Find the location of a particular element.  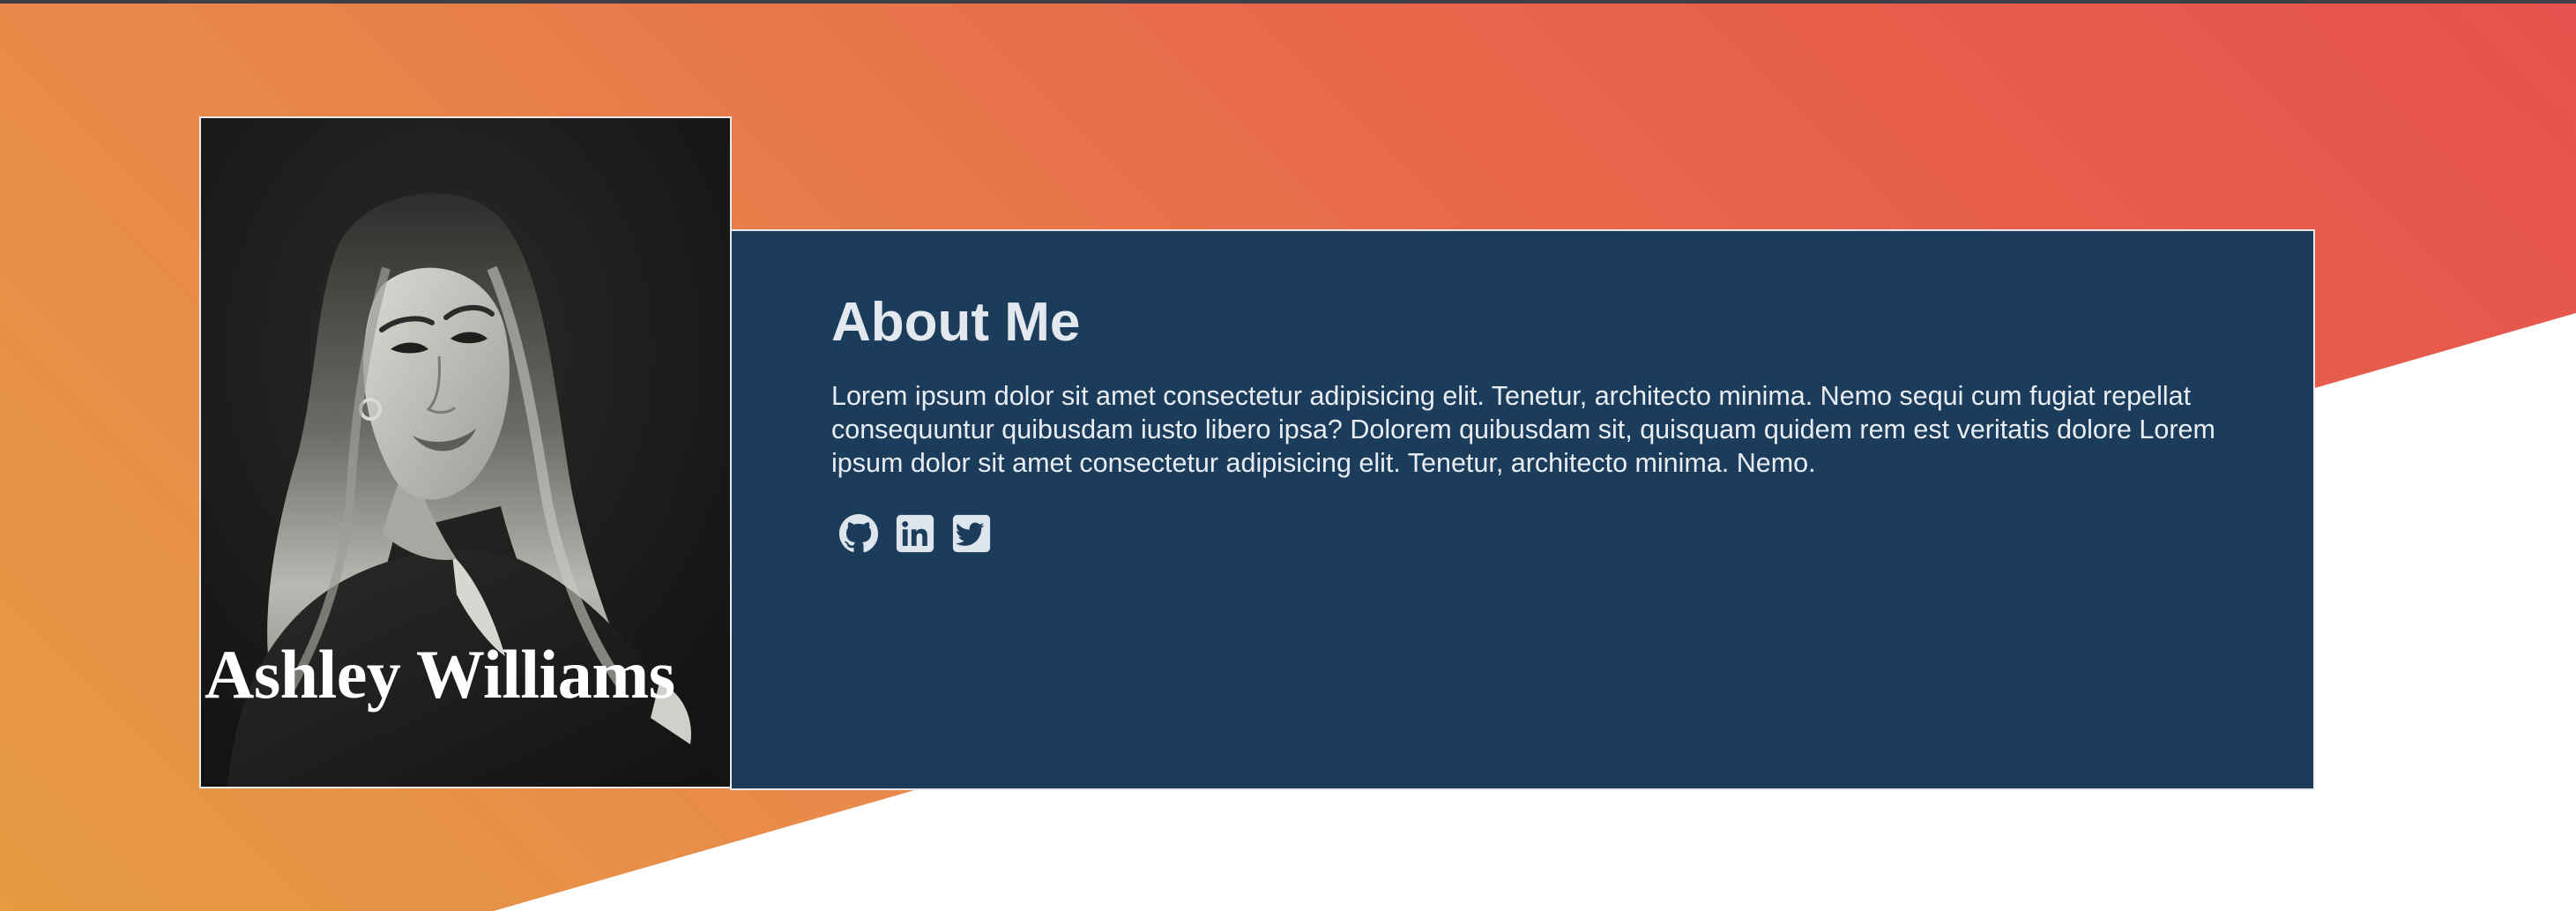

github-link is located at coordinates (859, 534).